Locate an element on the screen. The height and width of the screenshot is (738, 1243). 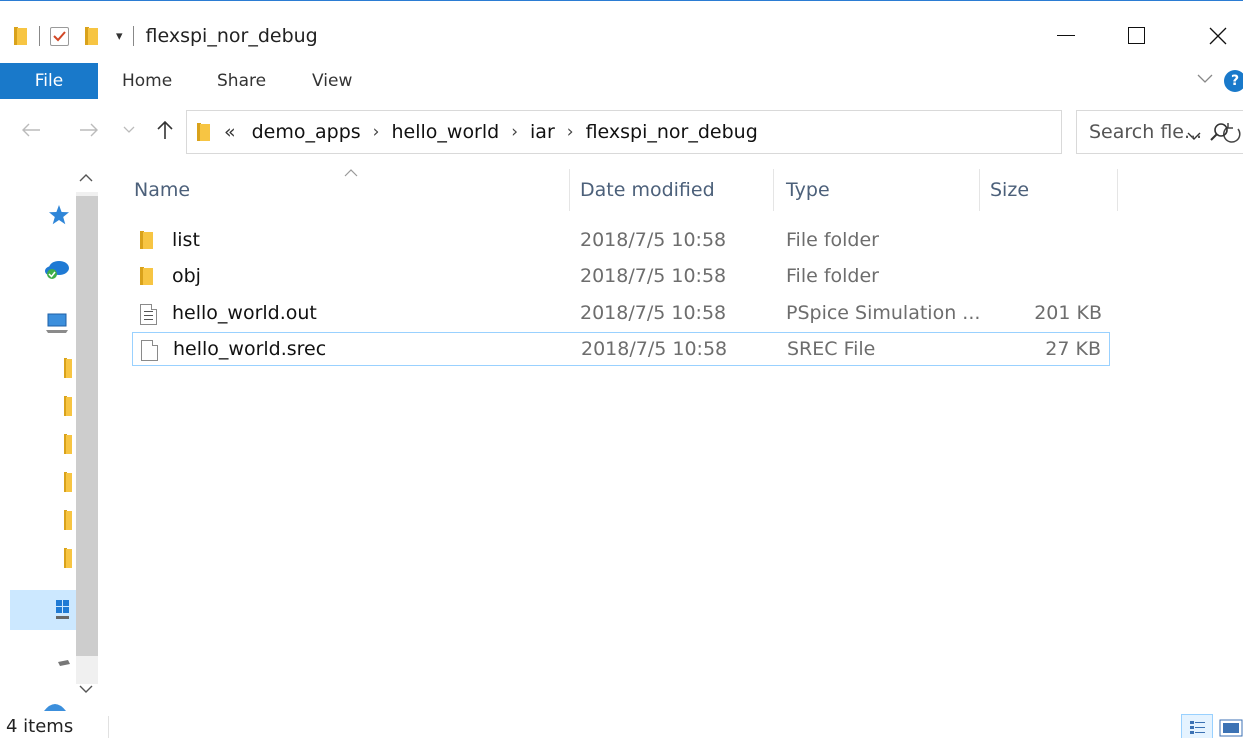
windows-drive-icon is located at coordinates (63, 612).